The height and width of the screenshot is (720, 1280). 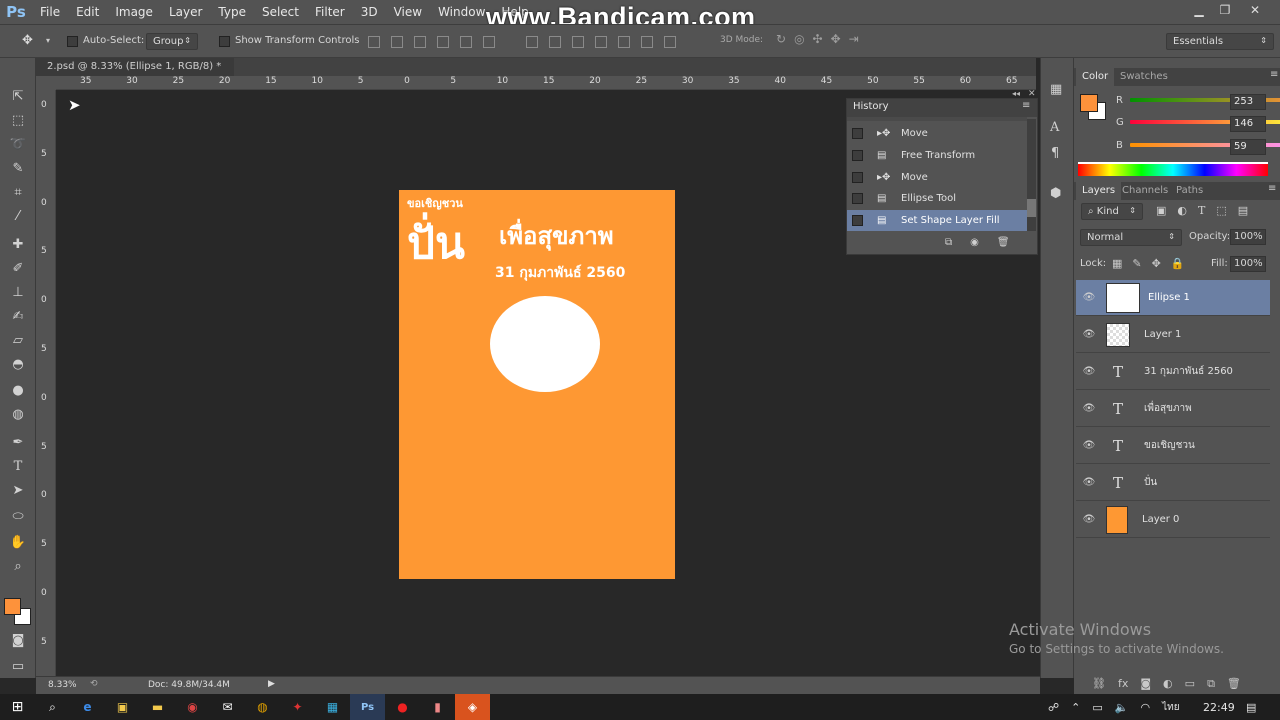 I want to click on paint-bucket-tool-icon: ◓, so click(x=18, y=364).